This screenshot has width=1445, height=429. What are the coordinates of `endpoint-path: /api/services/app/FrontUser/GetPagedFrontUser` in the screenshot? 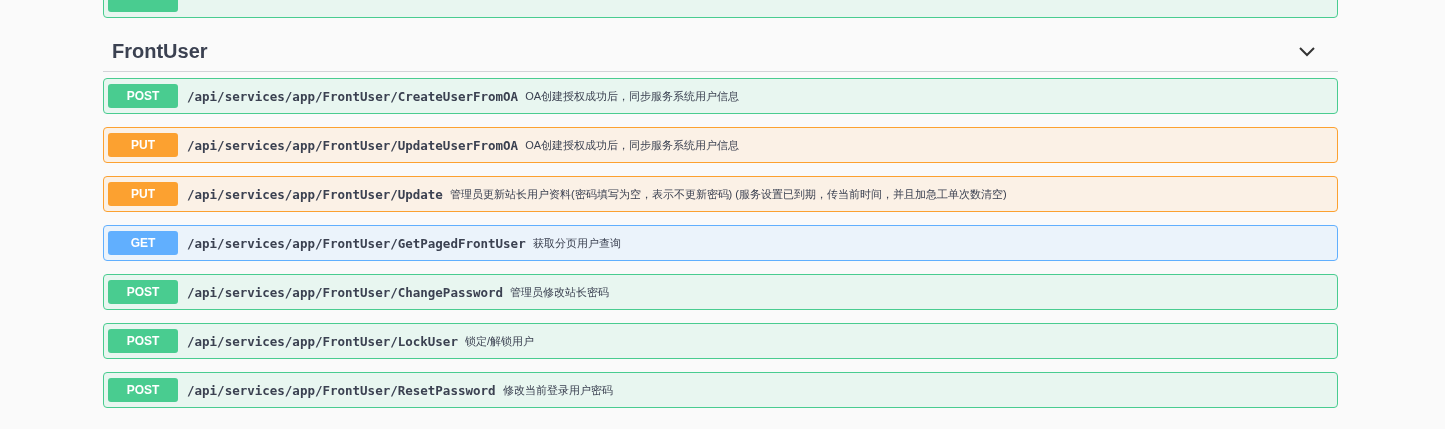 It's located at (356, 243).